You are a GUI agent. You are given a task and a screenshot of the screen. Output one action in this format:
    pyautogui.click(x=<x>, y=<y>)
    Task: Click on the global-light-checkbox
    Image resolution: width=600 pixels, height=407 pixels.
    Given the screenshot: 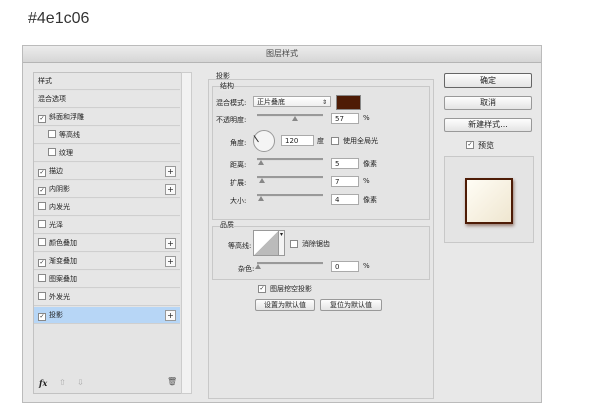 What is the action you would take?
    pyautogui.click(x=335, y=141)
    